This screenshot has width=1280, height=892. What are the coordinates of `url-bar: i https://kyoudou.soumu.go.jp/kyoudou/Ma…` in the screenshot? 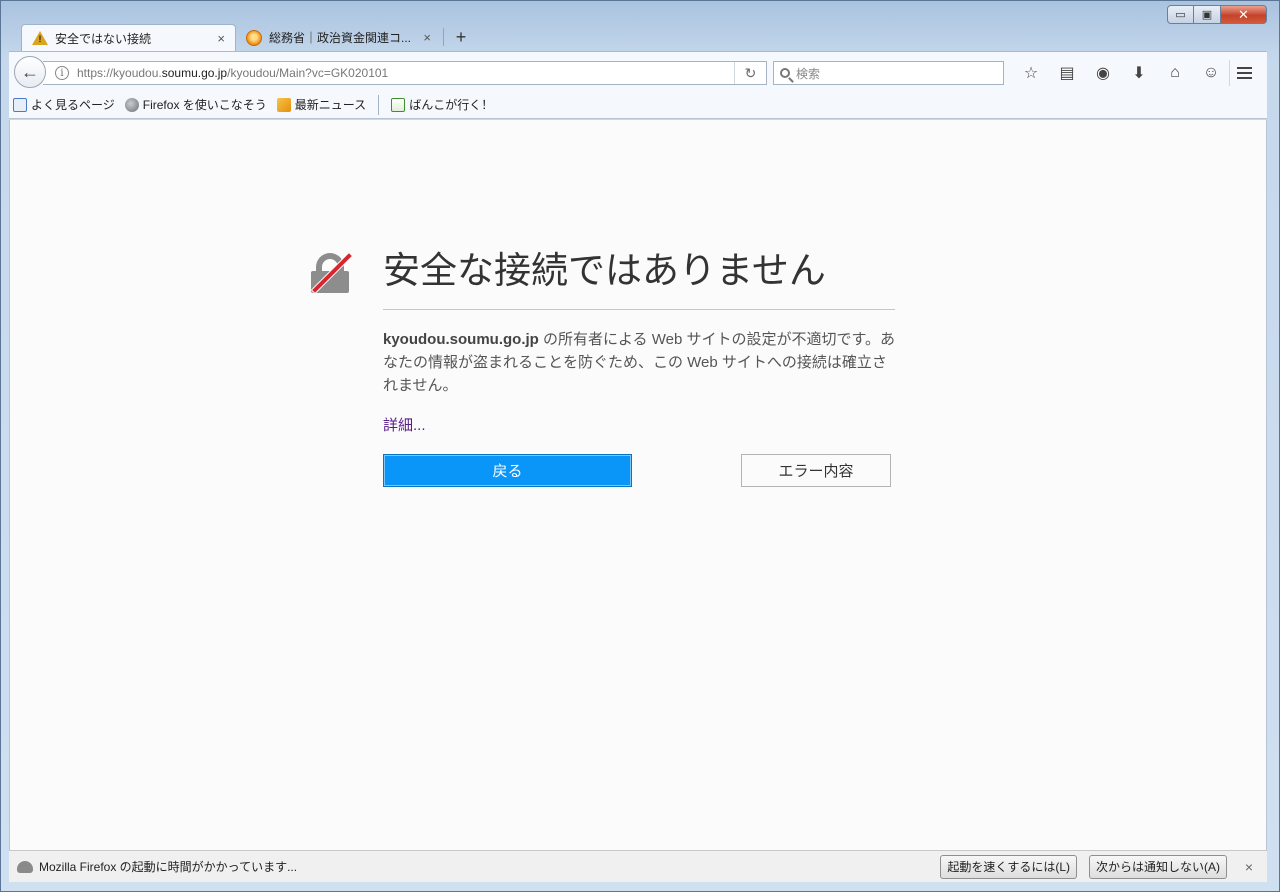 It's located at (405, 73).